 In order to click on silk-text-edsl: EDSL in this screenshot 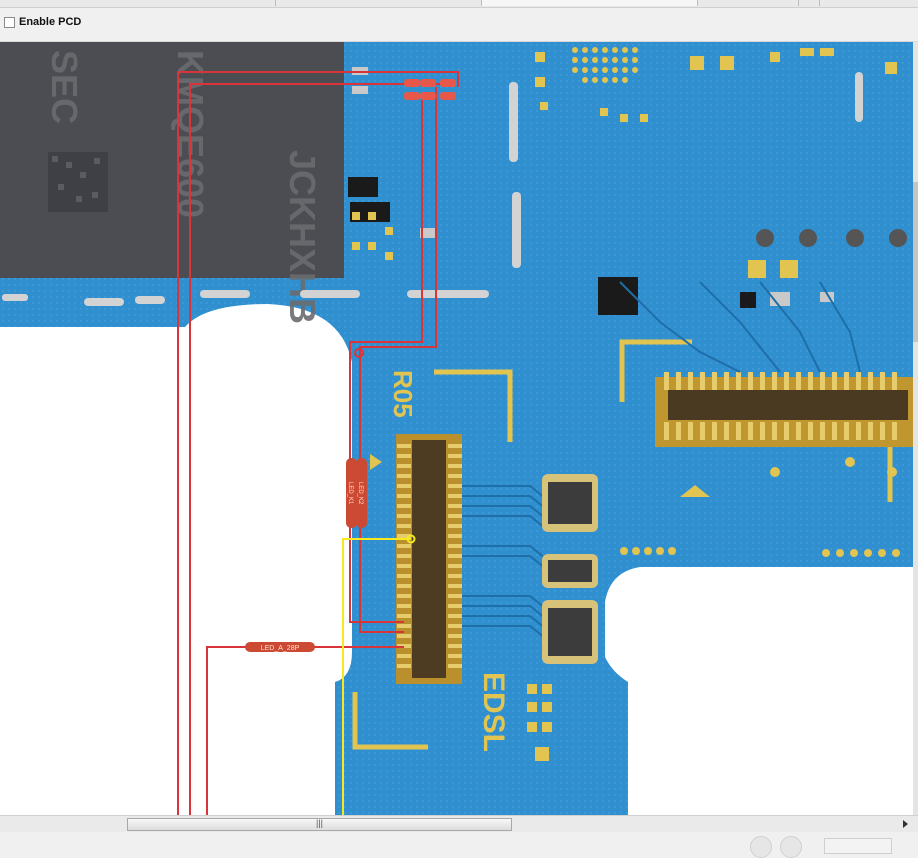, I will do `click(493, 712)`.